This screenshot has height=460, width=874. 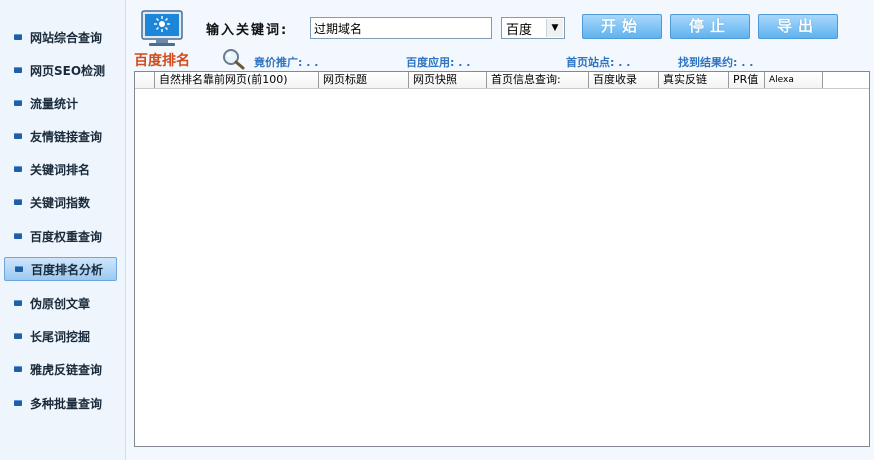 I want to click on sidebar-item-baidu-weight: 百度权重查询, so click(x=60, y=236).